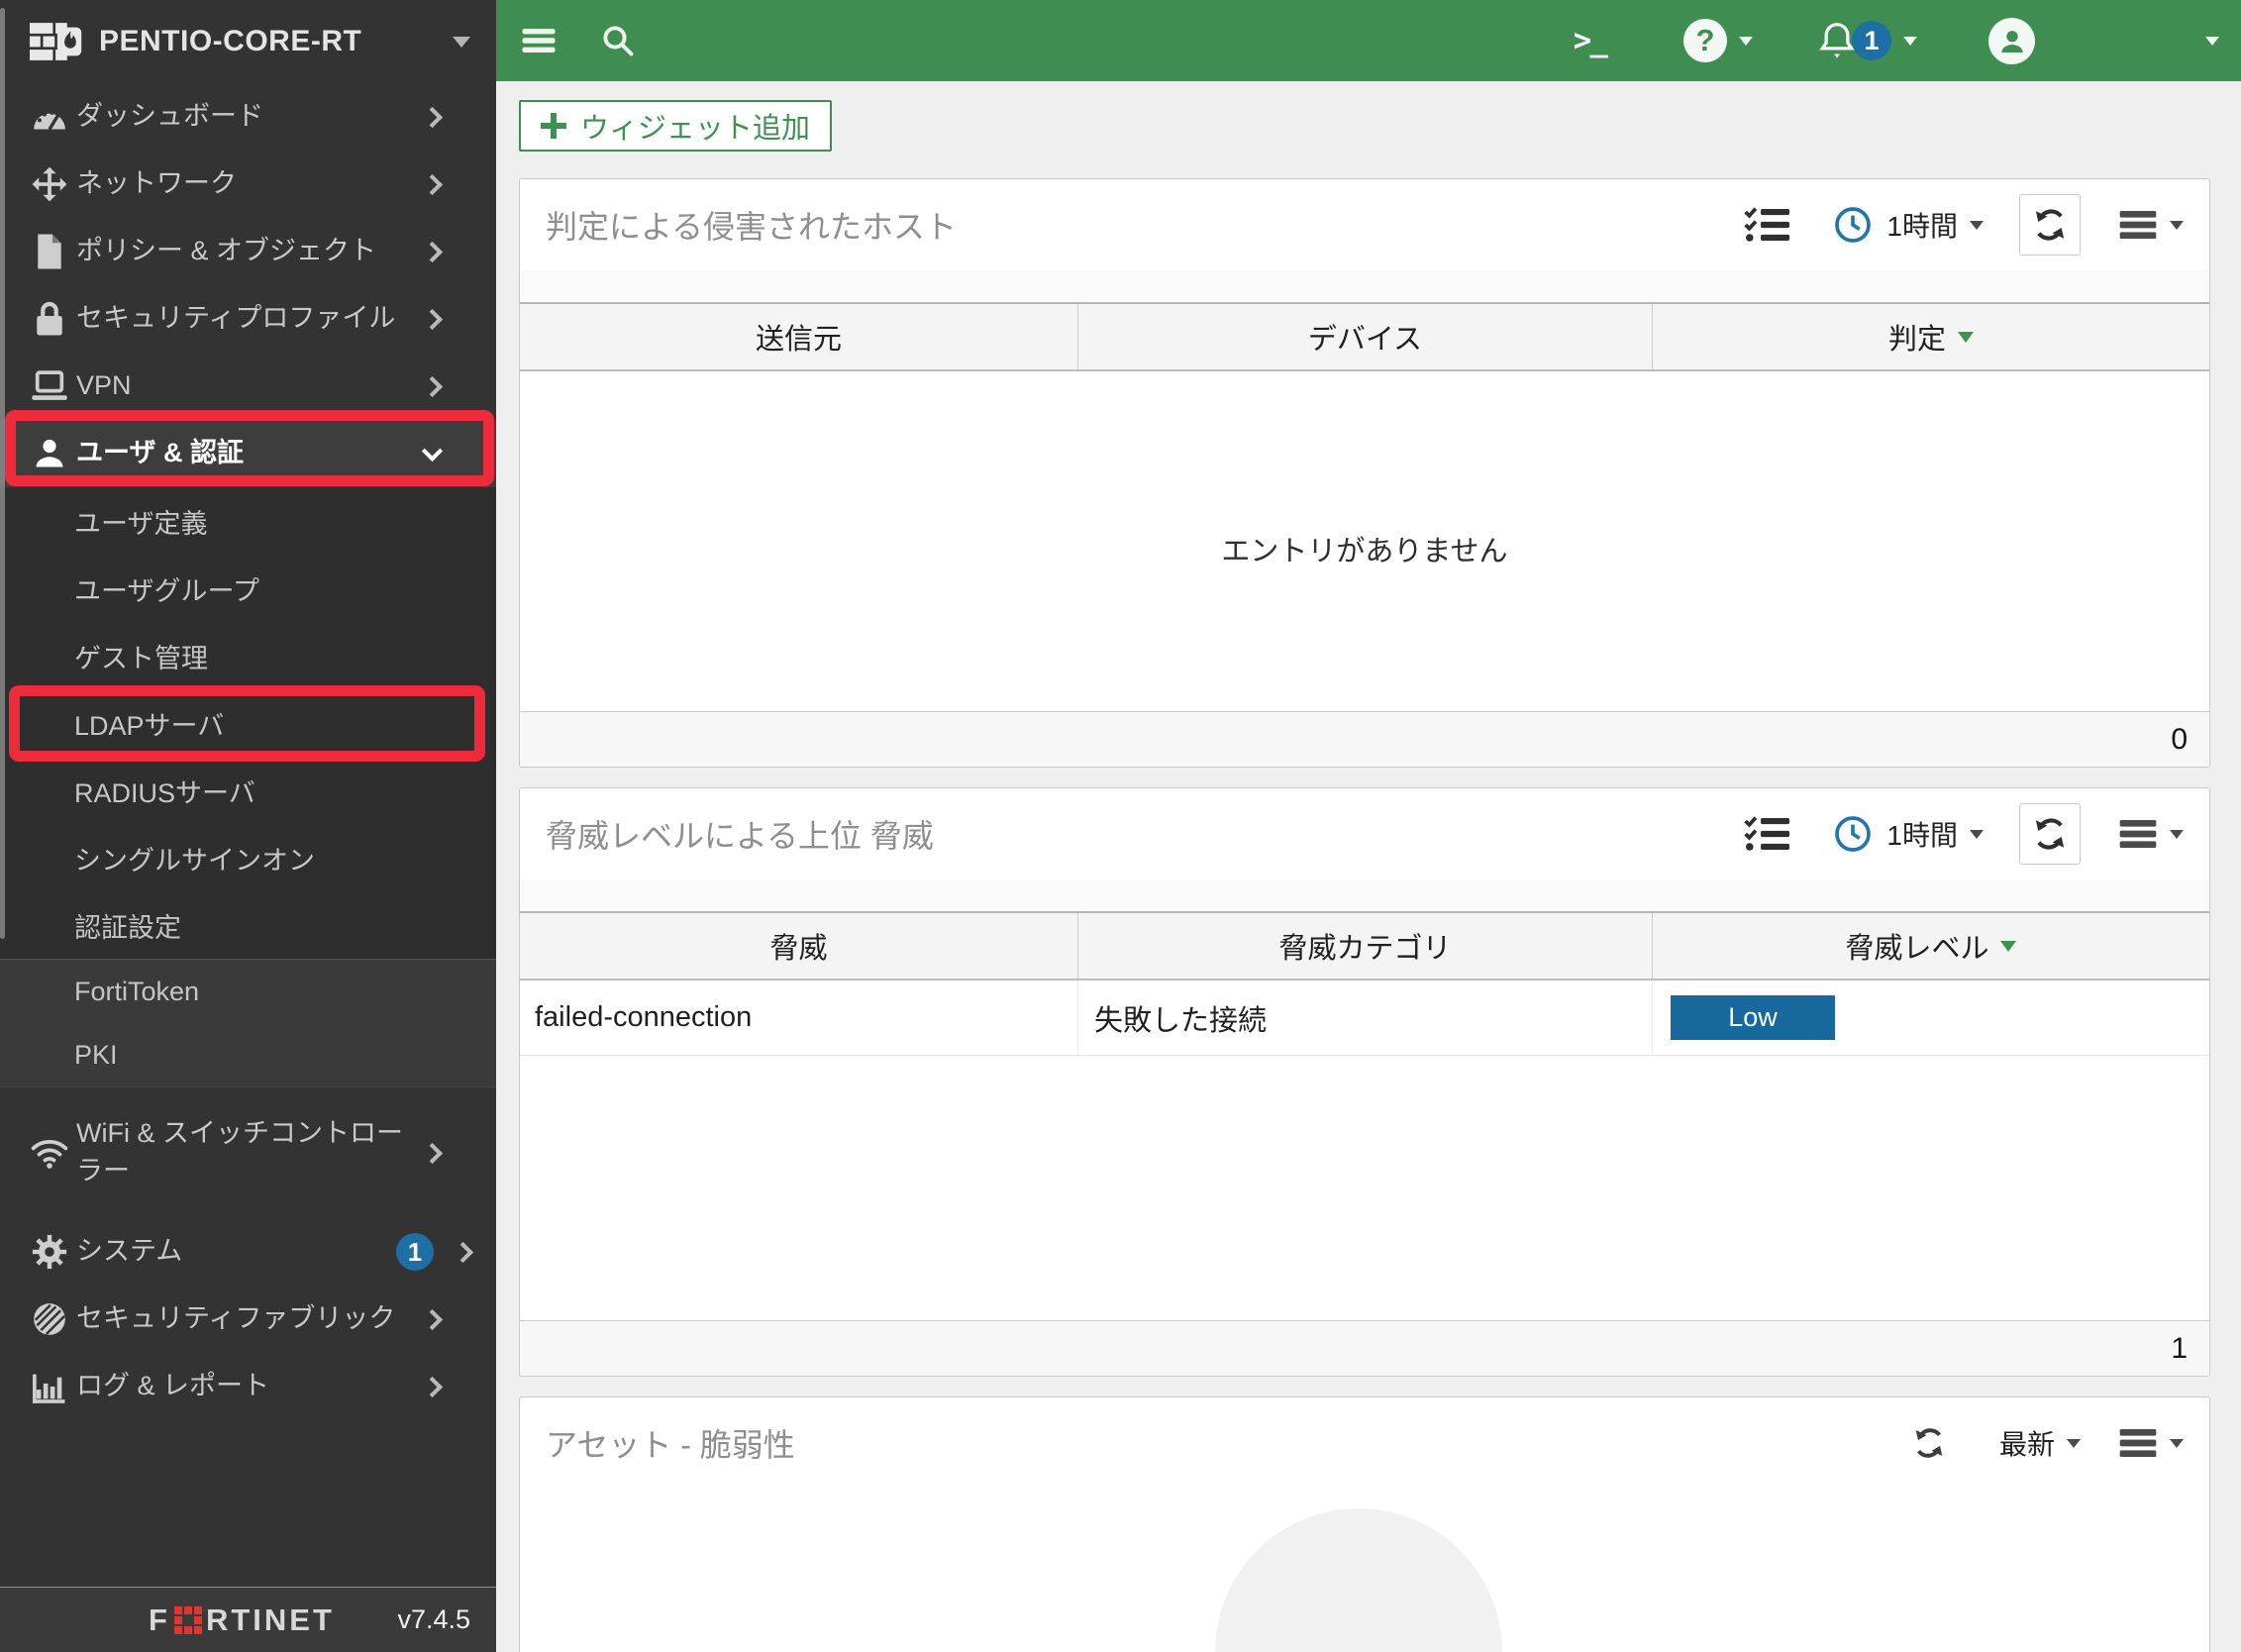 This screenshot has width=2241, height=1652. What do you see at coordinates (1866, 41) in the screenshot?
I see `notifications-button: 1` at bounding box center [1866, 41].